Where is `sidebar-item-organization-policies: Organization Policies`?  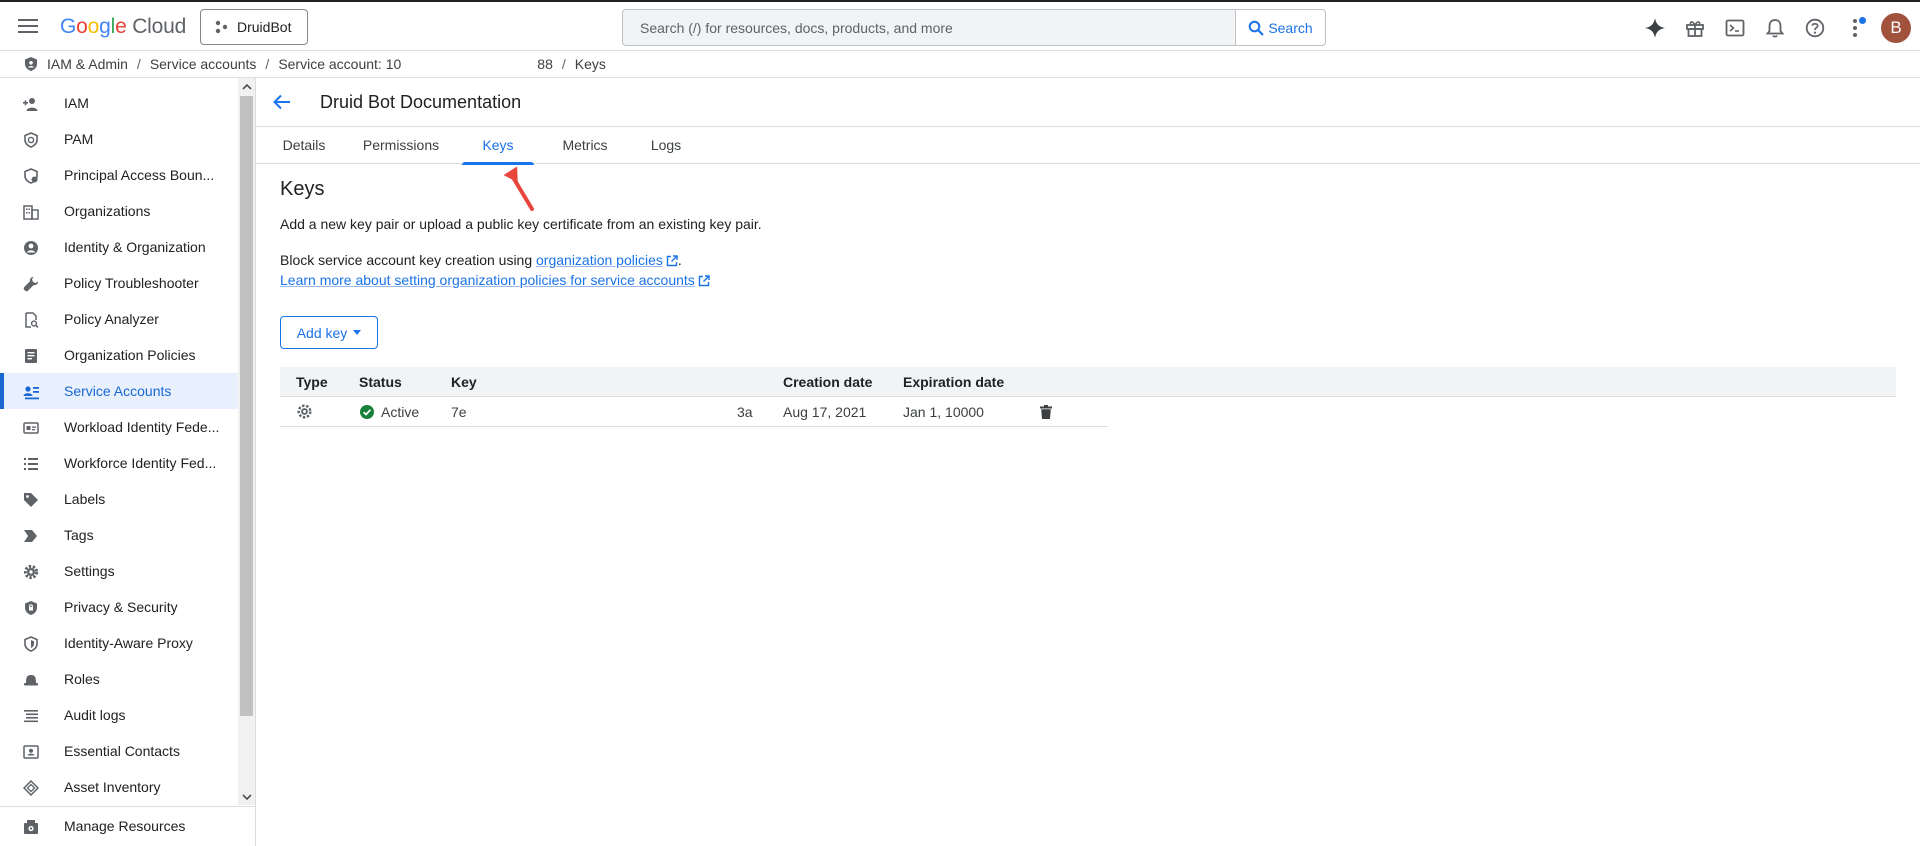
sidebar-item-organization-policies: Organization Policies is located at coordinates (119, 355).